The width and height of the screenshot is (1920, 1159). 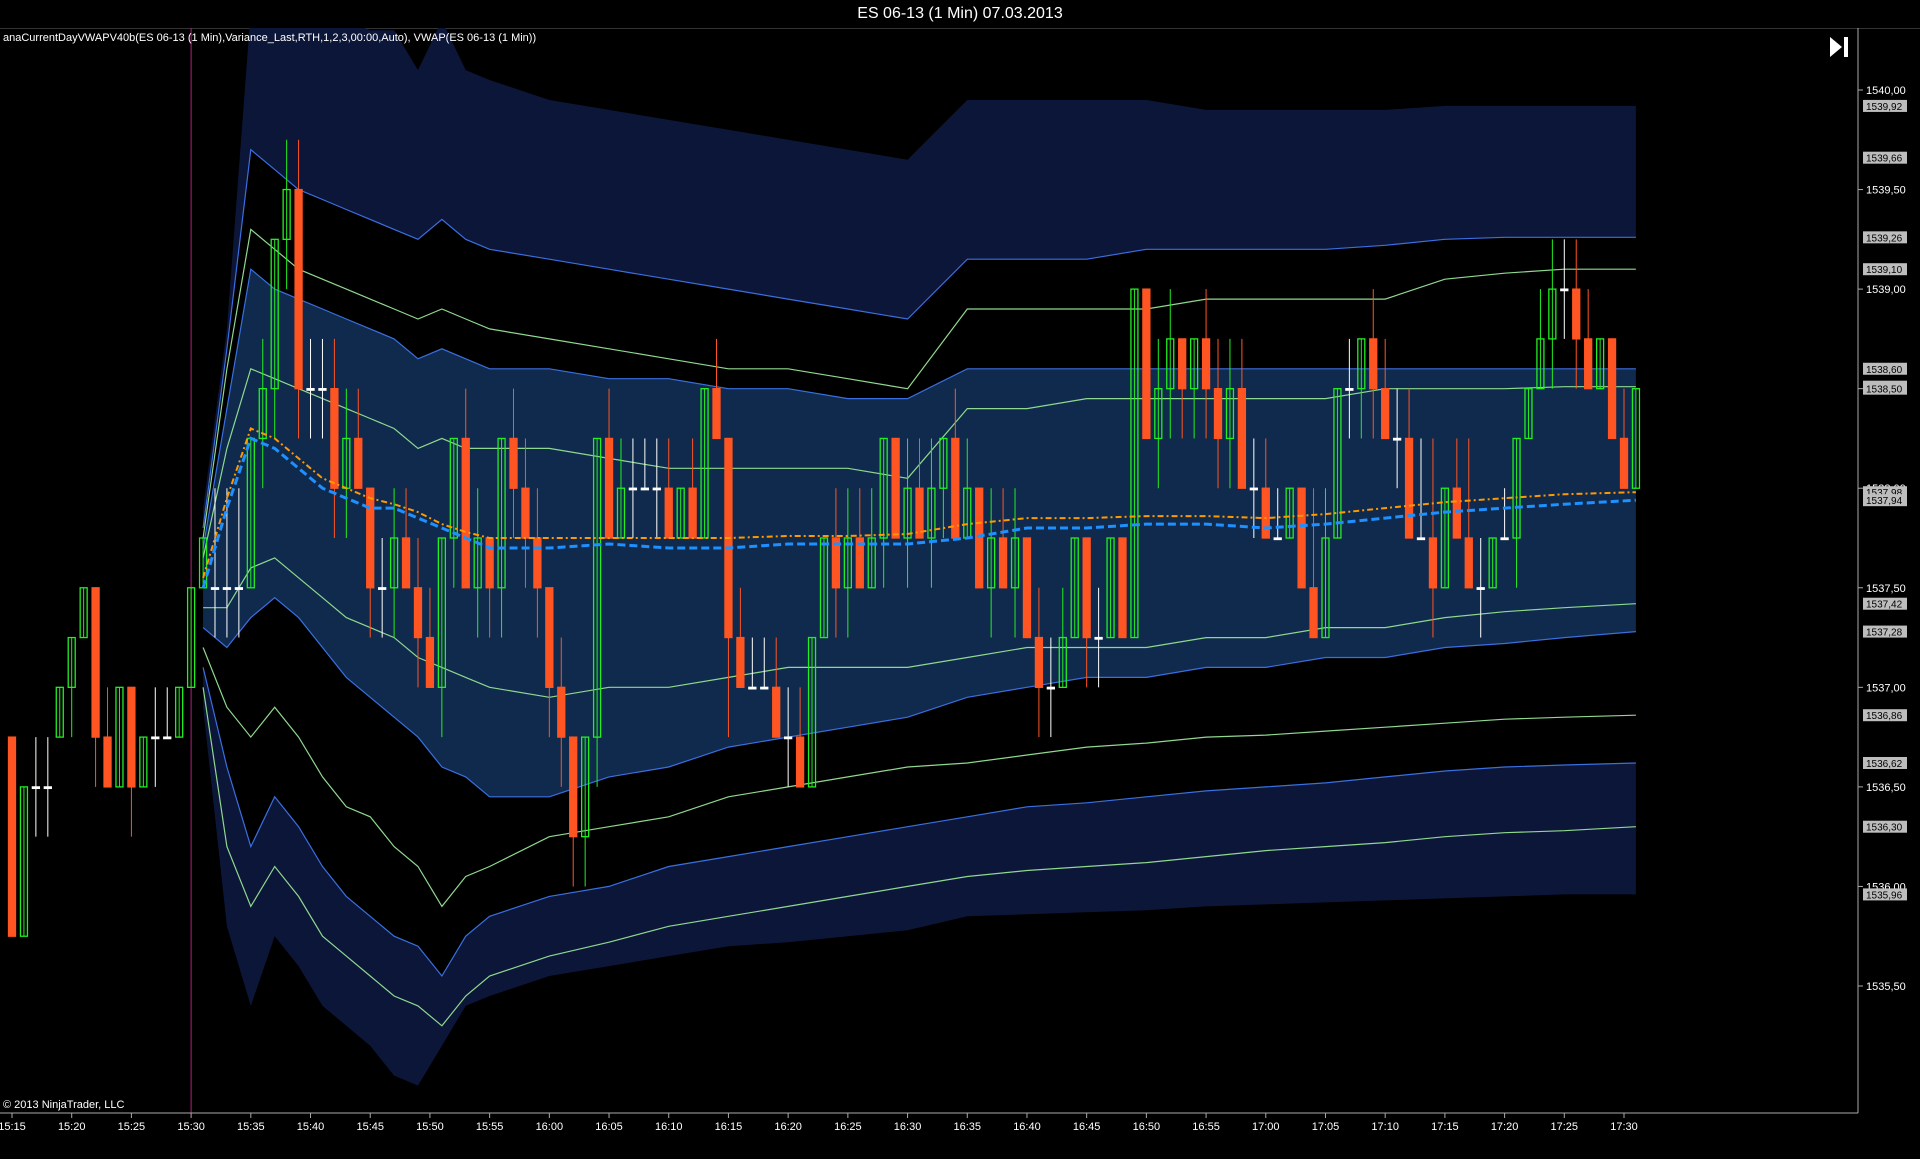 What do you see at coordinates (788, 1127) in the screenshot?
I see `x-tick-label: 16:20` at bounding box center [788, 1127].